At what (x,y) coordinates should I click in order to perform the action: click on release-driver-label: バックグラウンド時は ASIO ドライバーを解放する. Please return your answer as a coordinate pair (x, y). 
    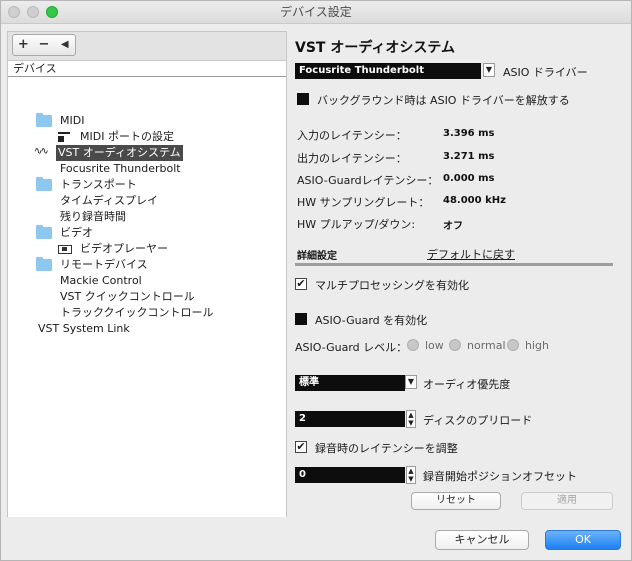
    Looking at the image, I should click on (443, 100).